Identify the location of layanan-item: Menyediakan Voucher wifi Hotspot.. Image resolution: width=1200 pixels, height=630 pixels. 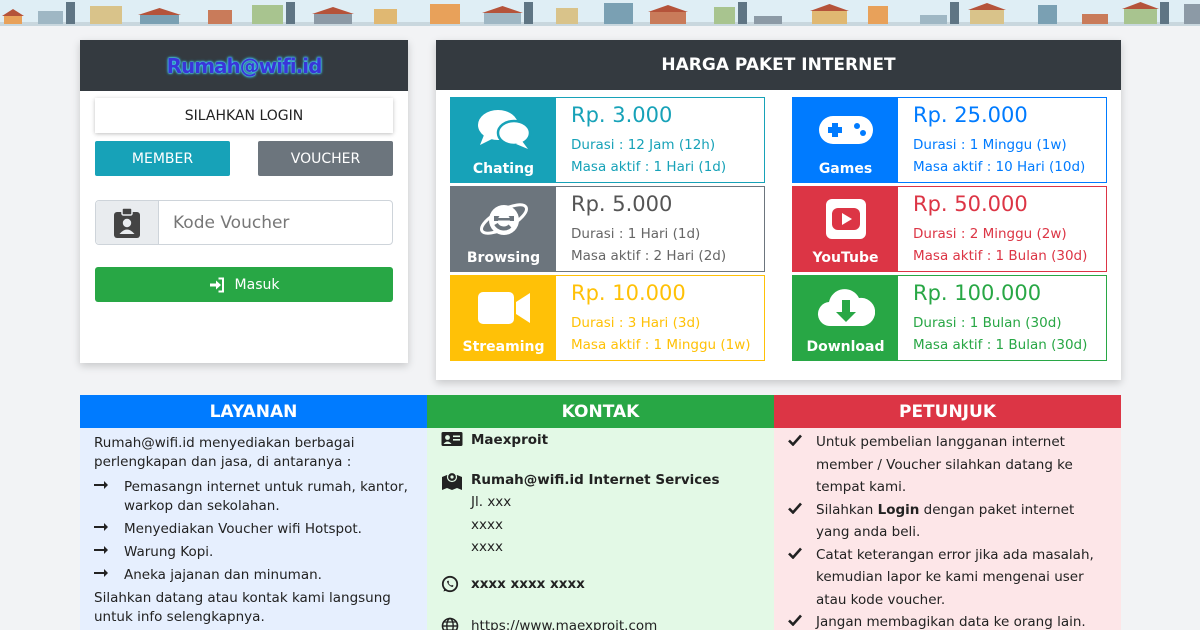
(253, 529).